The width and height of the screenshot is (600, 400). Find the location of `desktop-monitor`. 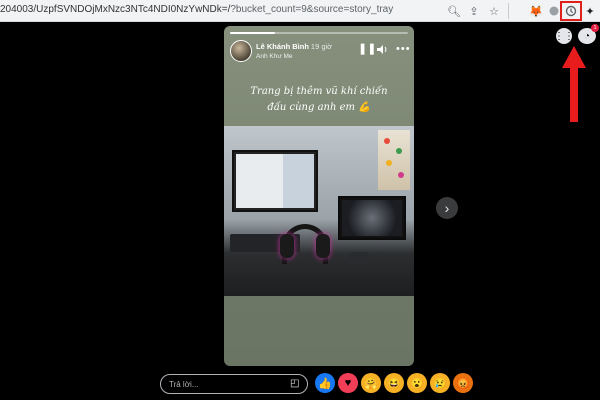

desktop-monitor is located at coordinates (275, 181).